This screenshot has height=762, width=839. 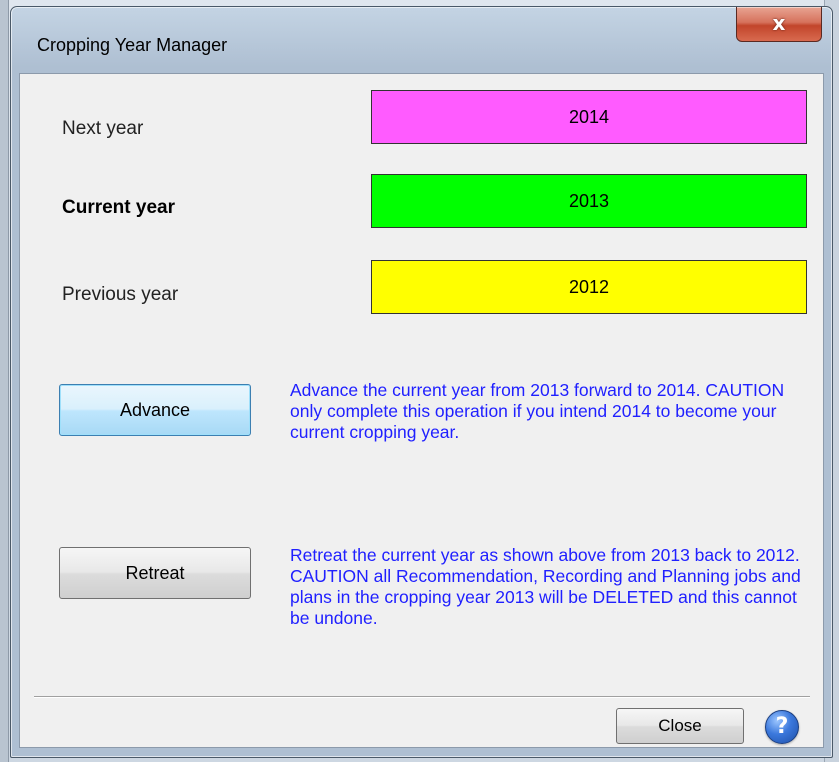 I want to click on footer-separator, so click(x=422, y=697).